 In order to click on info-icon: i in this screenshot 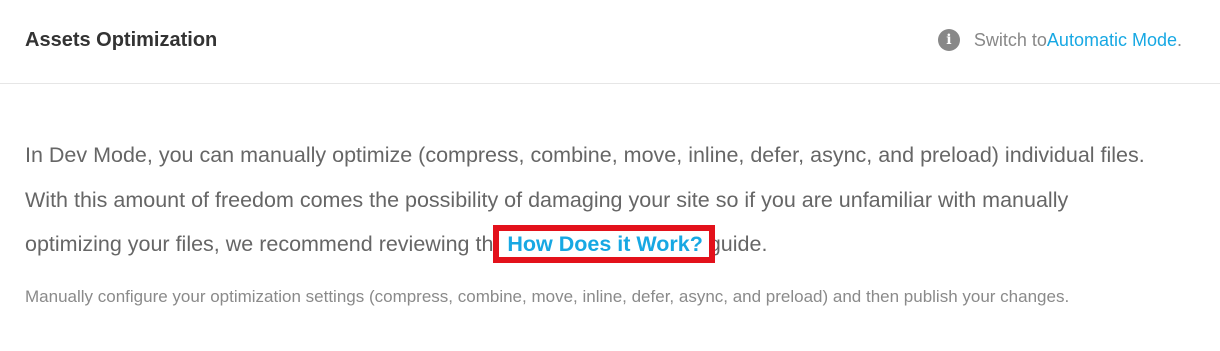, I will do `click(948, 40)`.